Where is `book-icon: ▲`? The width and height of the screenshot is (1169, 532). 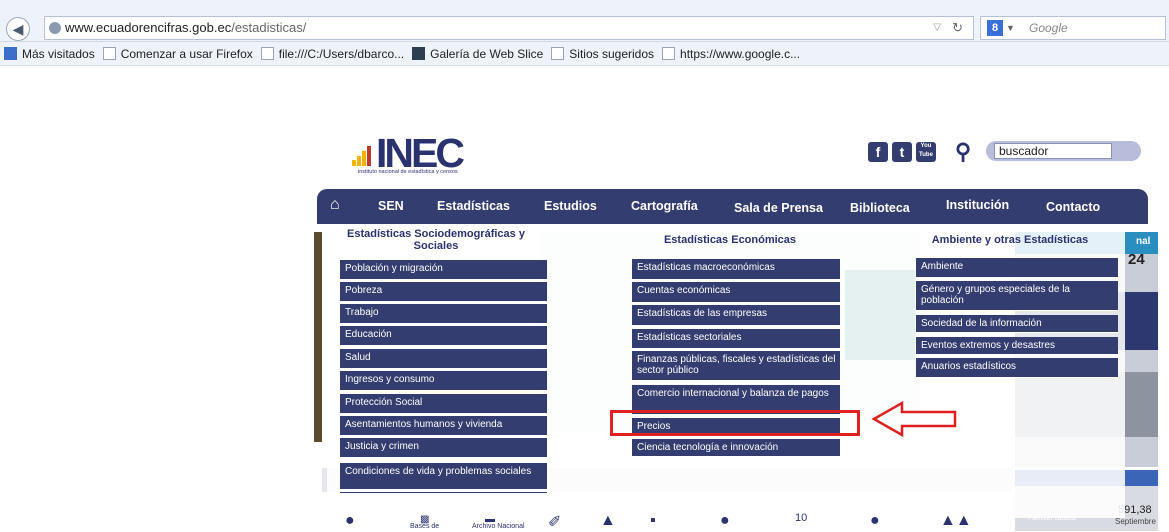 book-icon: ▲ is located at coordinates (608, 521).